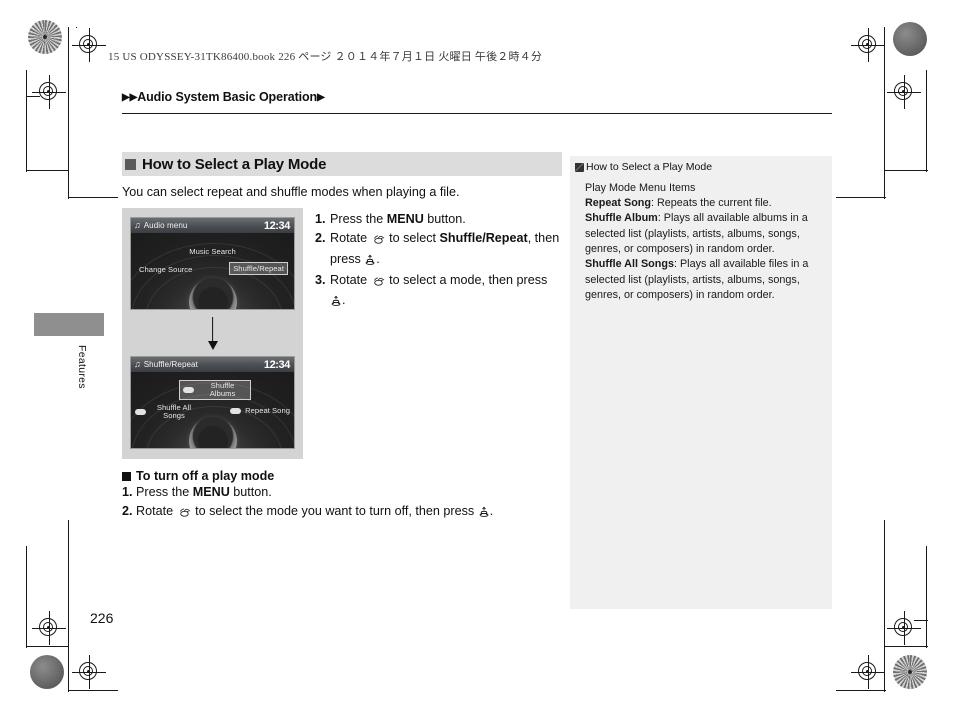 This screenshot has height=718, width=954. Describe the element at coordinates (711, 202) in the screenshot. I see `sidebar-entry-desc: : Repeats the current file.` at that location.